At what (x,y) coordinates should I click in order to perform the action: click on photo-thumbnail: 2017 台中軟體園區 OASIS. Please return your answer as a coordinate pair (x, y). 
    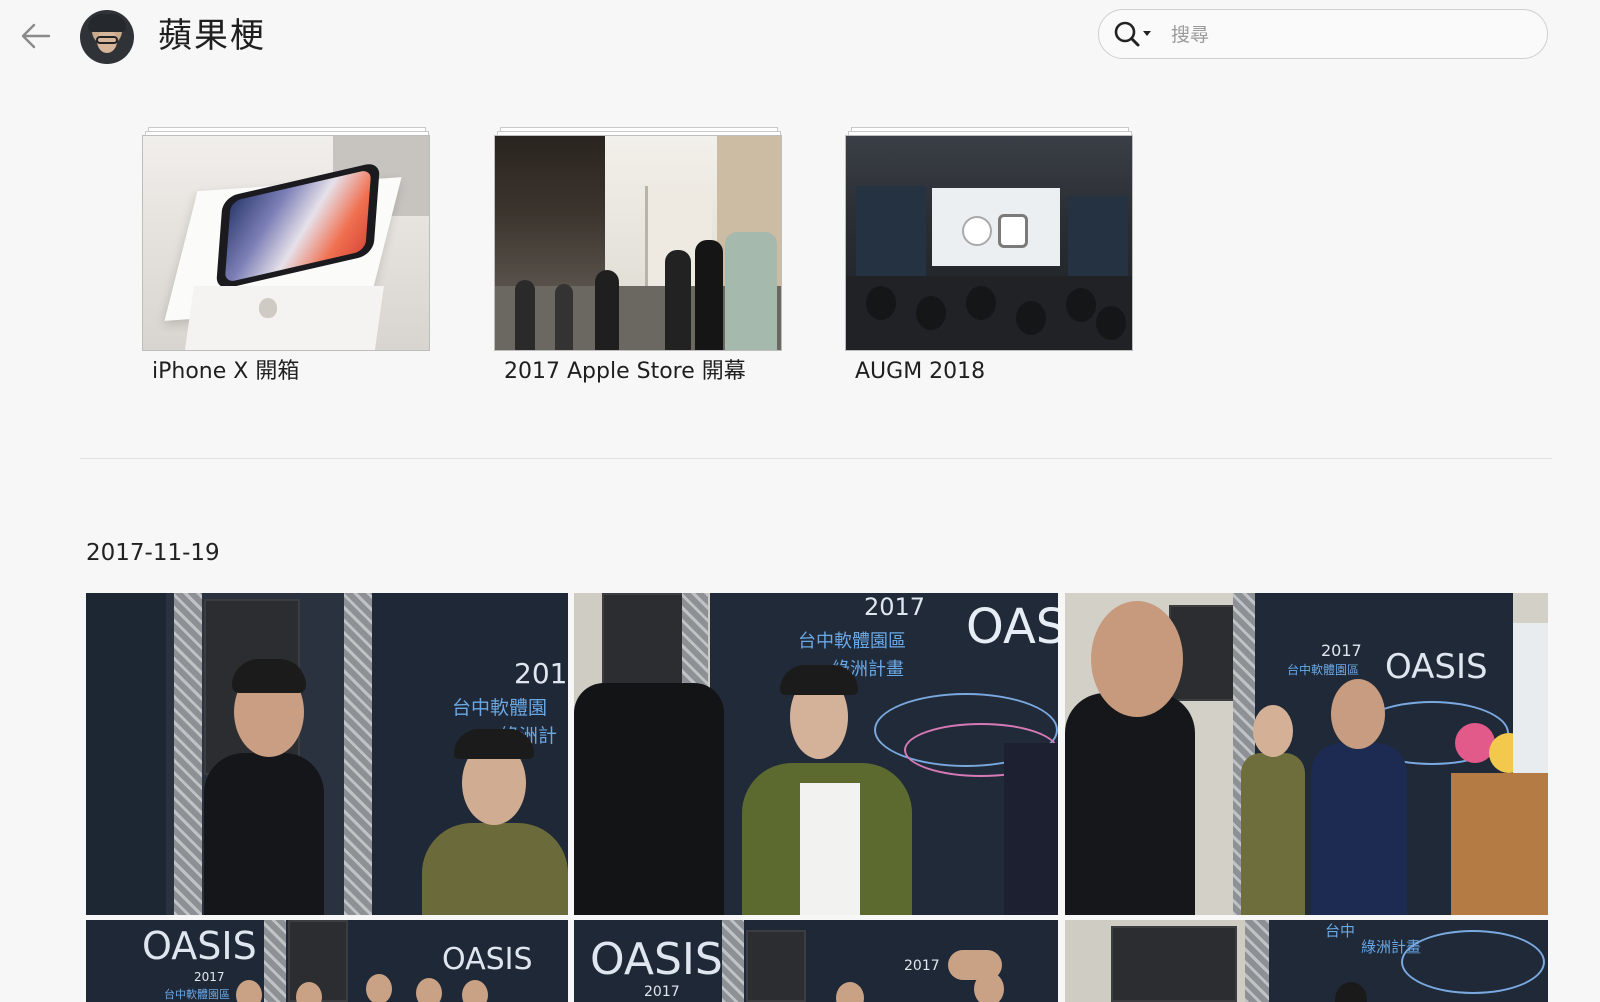
    Looking at the image, I should click on (1306, 754).